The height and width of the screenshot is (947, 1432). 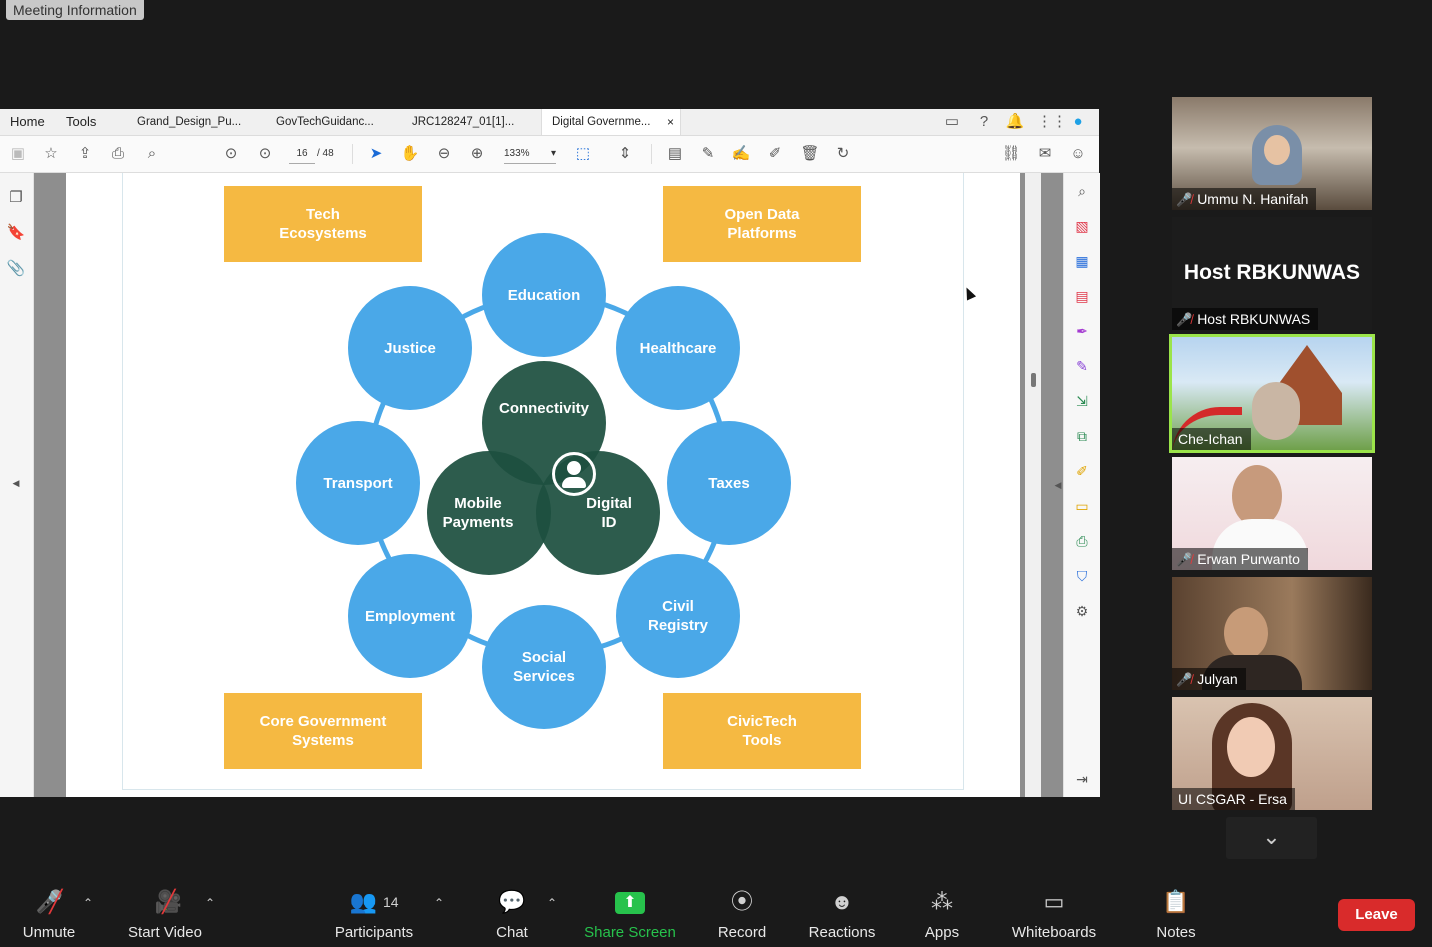 What do you see at coordinates (18, 154) in the screenshot?
I see `save-icon: ▣` at bounding box center [18, 154].